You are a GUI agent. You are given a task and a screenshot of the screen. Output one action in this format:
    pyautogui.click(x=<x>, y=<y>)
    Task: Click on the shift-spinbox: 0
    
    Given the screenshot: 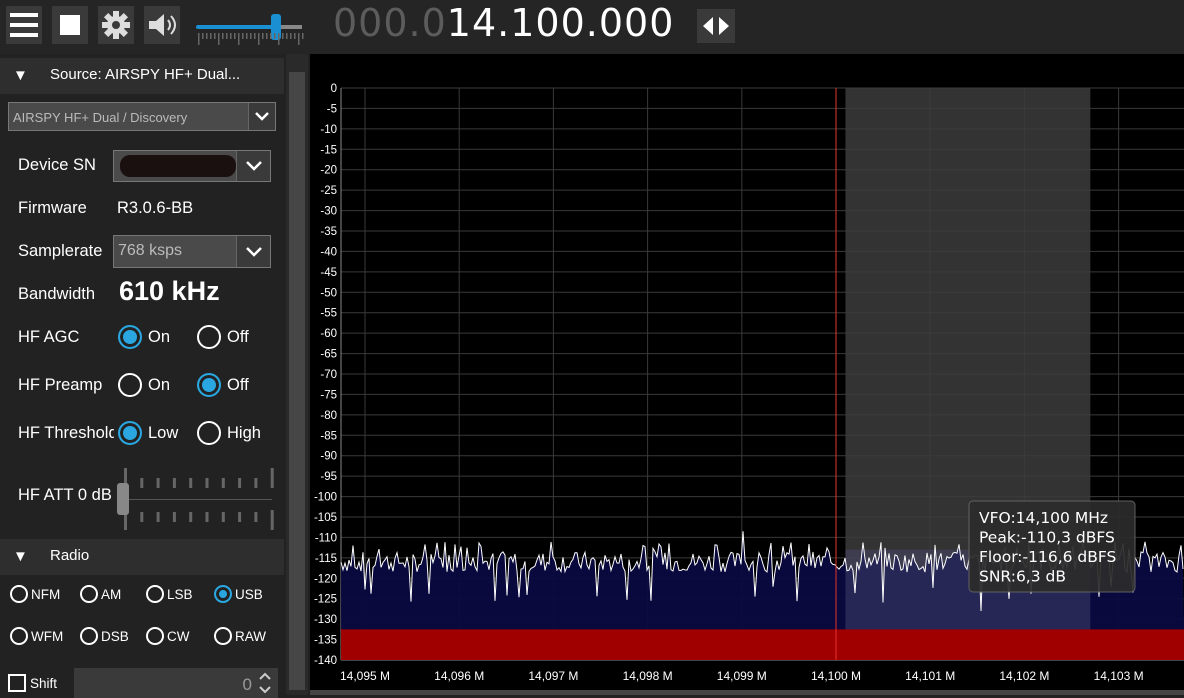 What is the action you would take?
    pyautogui.click(x=176, y=683)
    